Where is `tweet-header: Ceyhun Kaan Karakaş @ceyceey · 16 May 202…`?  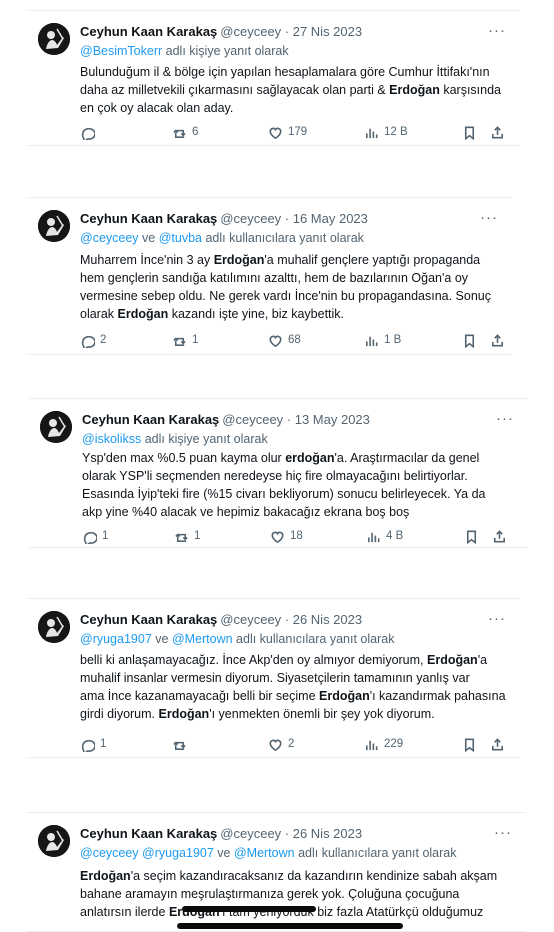
tweet-header: Ceyhun Kaan Karakaş @ceyceey · 16 May 202… is located at coordinates (224, 219).